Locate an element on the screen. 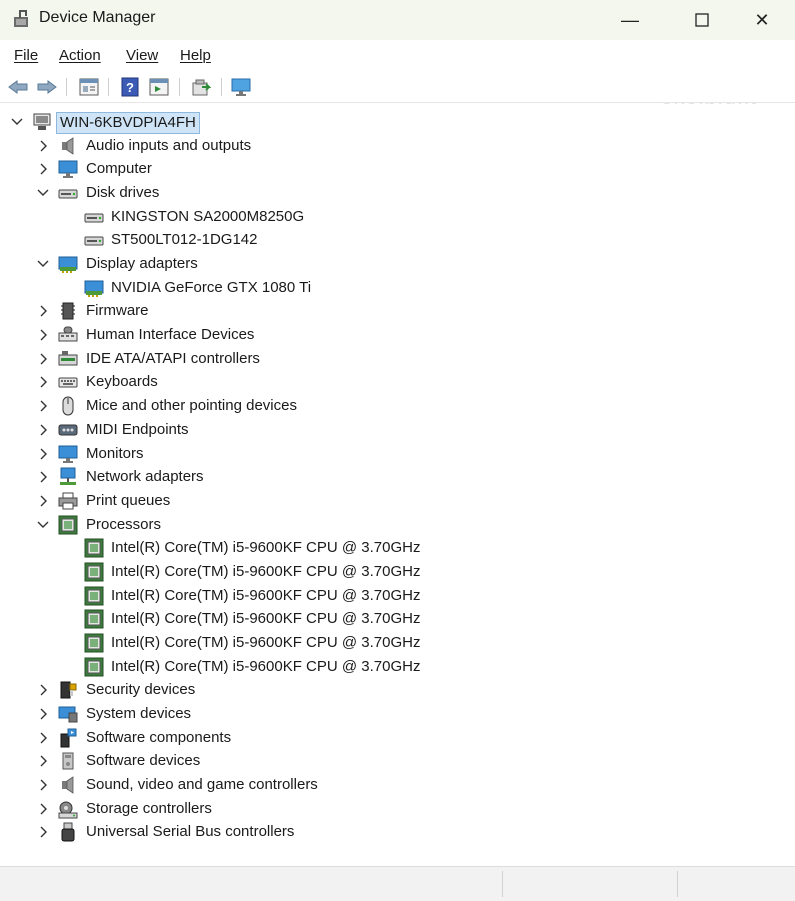  category-label: Display adapters is located at coordinates (142, 263).